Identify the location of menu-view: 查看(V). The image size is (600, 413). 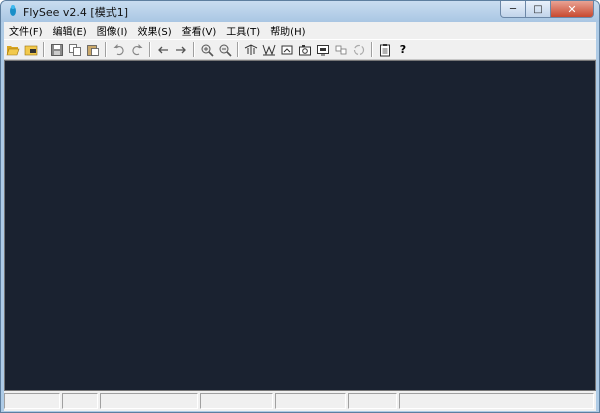
(199, 30).